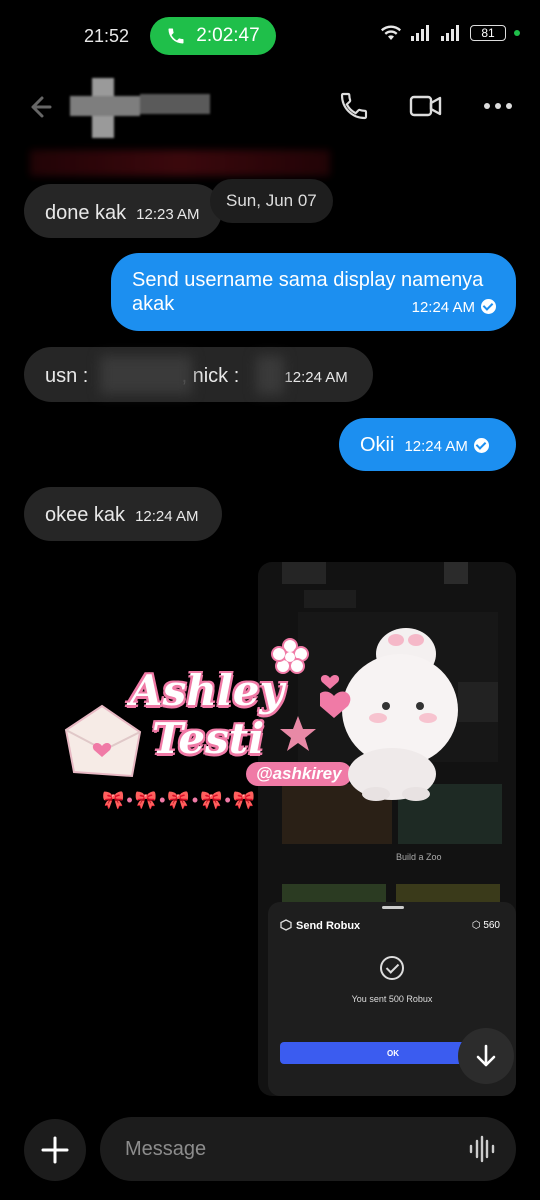  Describe the element at coordinates (228, 35) in the screenshot. I see `call-duration: 2:02:47` at that location.